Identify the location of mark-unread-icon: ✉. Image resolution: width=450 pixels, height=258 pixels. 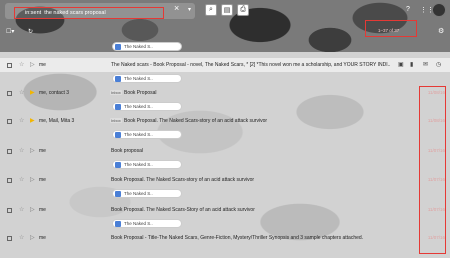
(425, 64).